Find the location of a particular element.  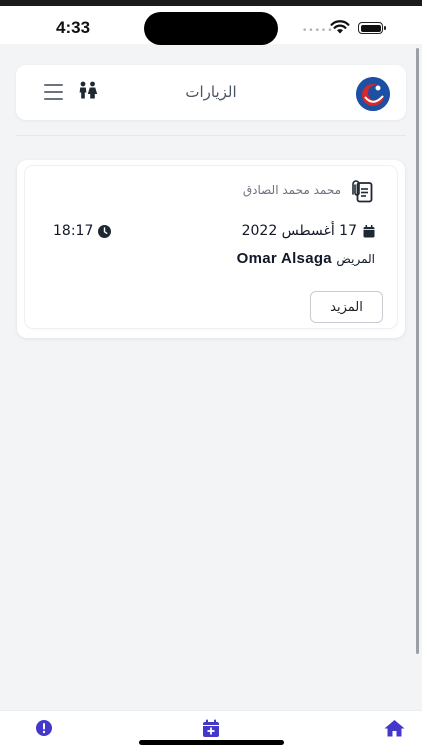

home-icon is located at coordinates (394, 728).